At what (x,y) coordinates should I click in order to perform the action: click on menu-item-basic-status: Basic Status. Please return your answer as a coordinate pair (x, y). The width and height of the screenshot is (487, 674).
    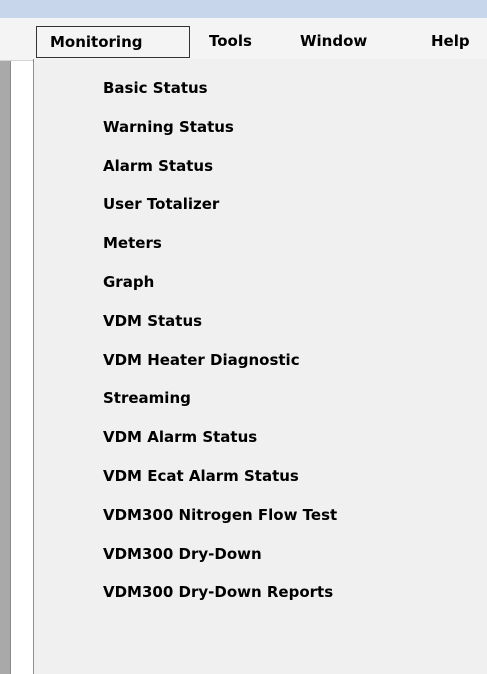
    Looking at the image, I should click on (260, 92).